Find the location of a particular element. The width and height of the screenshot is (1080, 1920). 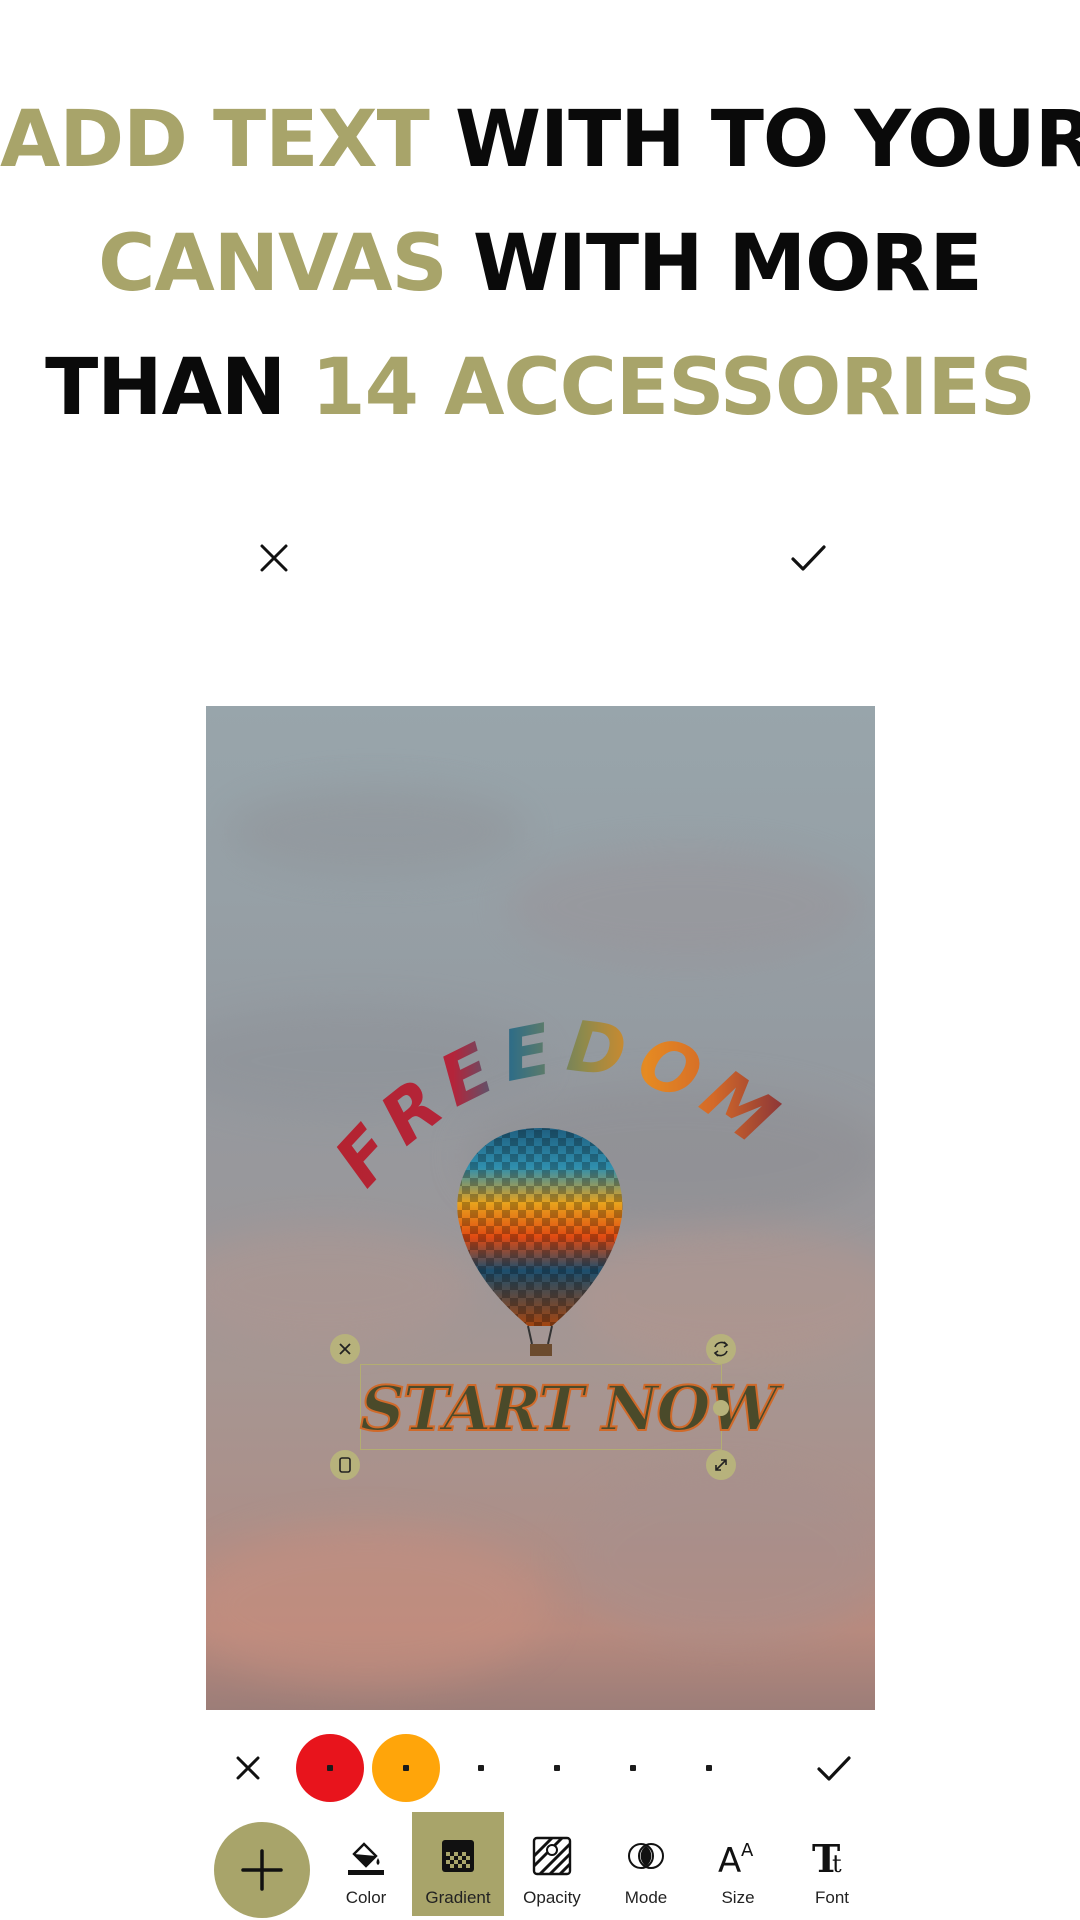

tool-label: Gradient is located at coordinates (458, 1897).